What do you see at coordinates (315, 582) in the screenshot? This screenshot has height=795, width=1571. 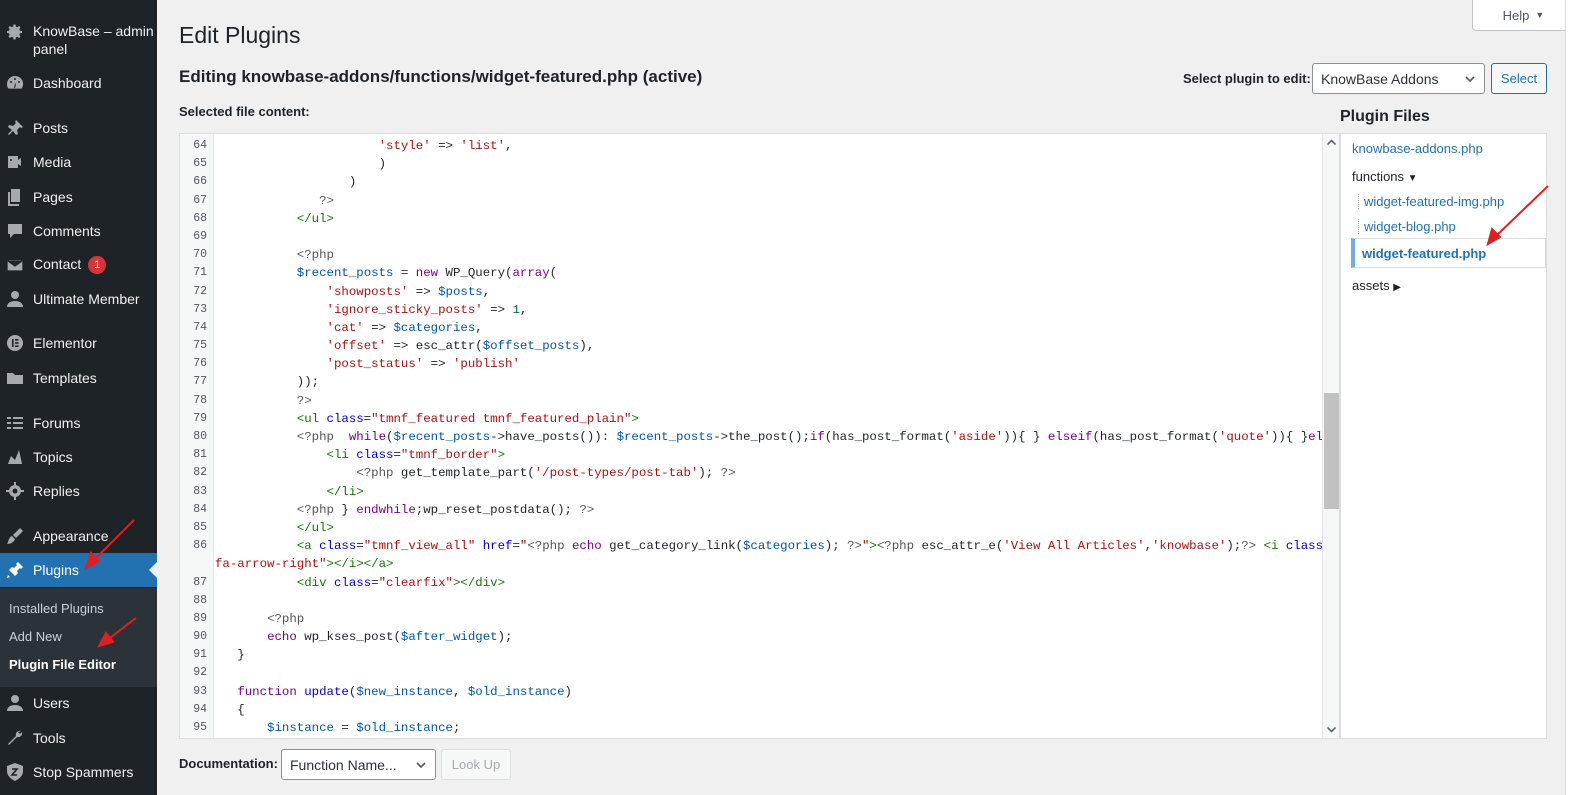 I see `code-token: <div` at bounding box center [315, 582].